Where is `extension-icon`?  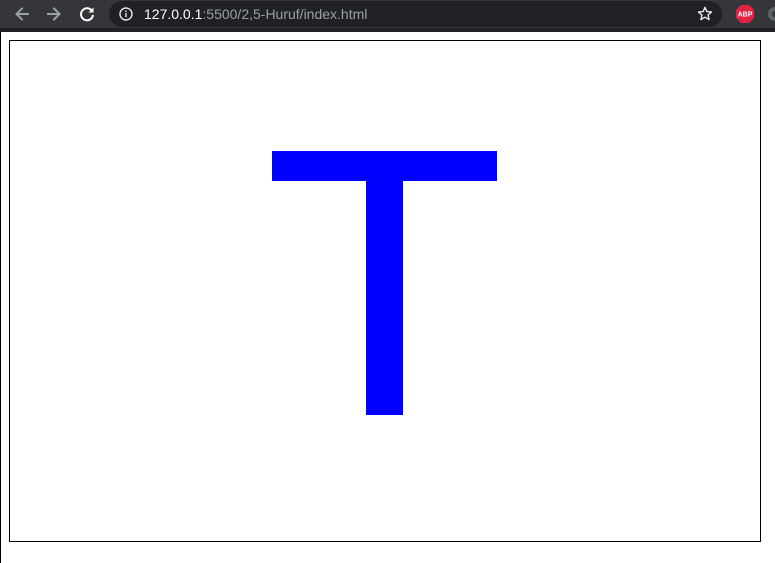 extension-icon is located at coordinates (771, 14).